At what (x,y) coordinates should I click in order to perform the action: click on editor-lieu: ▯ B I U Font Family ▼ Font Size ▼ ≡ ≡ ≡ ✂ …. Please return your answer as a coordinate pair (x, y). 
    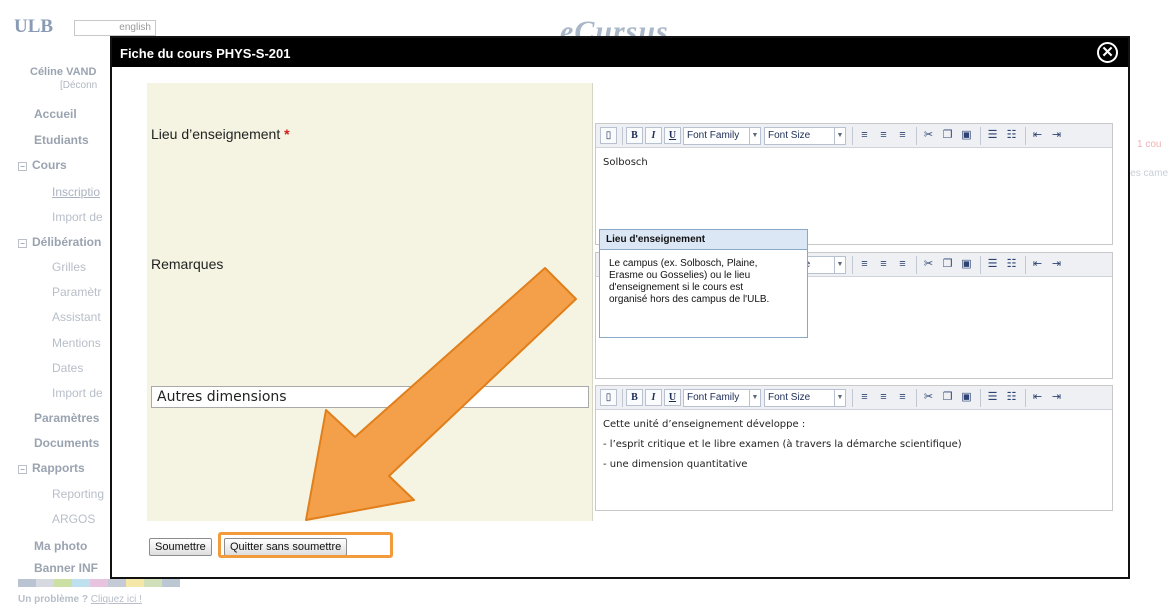
    Looking at the image, I should click on (854, 184).